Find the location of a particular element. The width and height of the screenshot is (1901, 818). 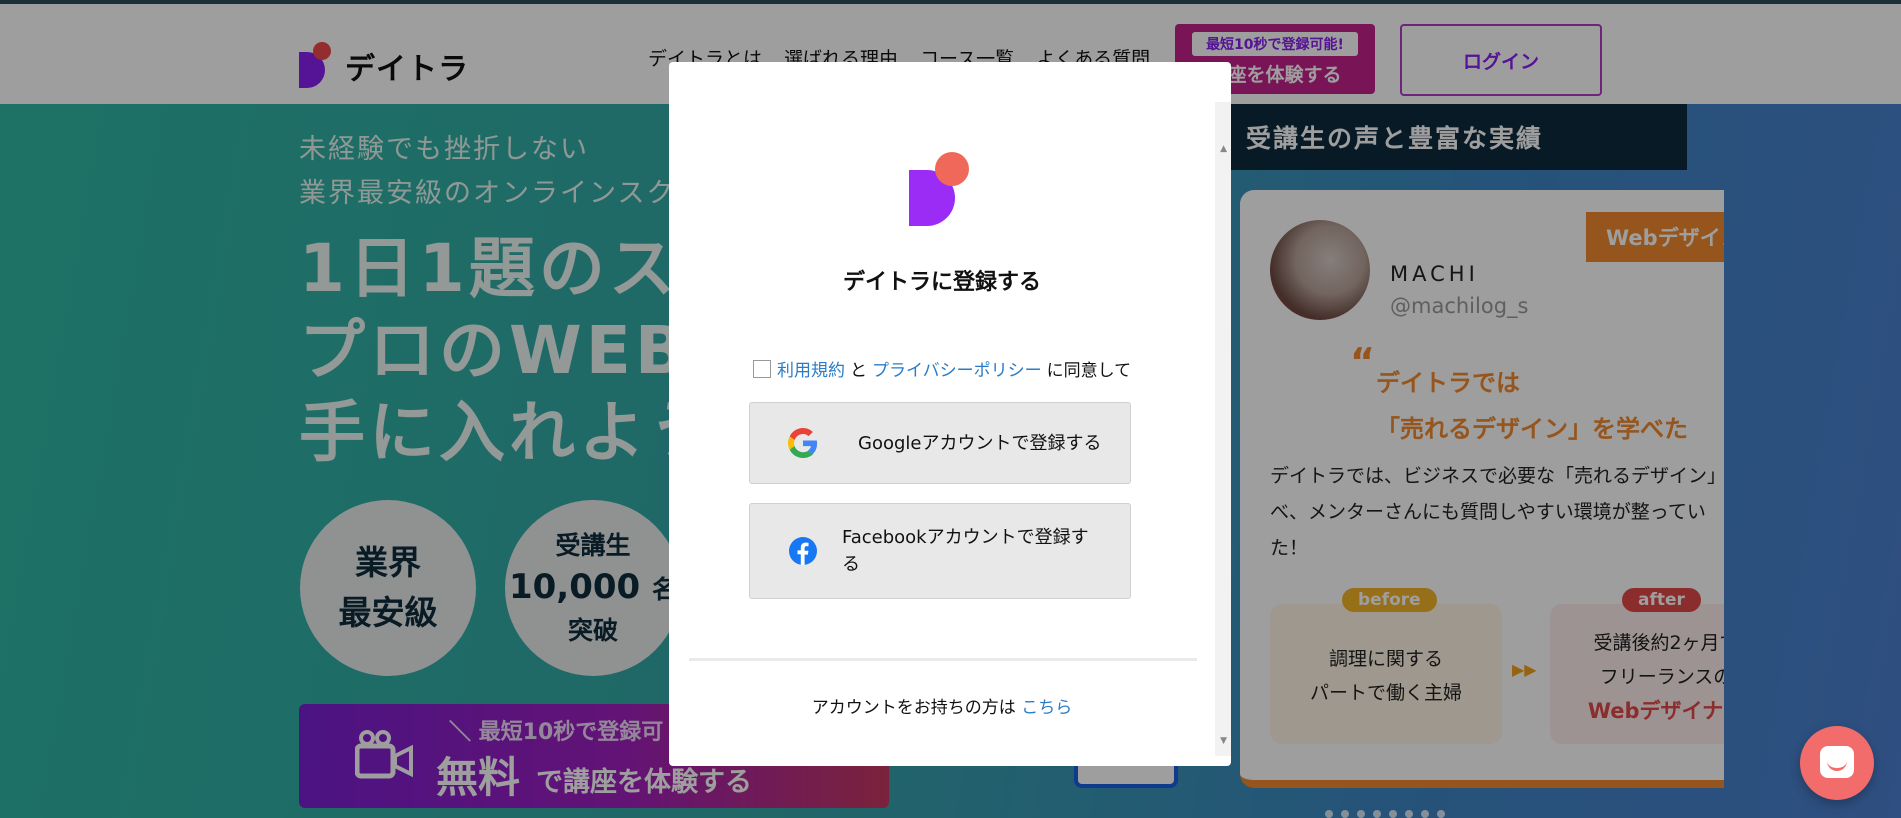

and-text: と is located at coordinates (858, 371).